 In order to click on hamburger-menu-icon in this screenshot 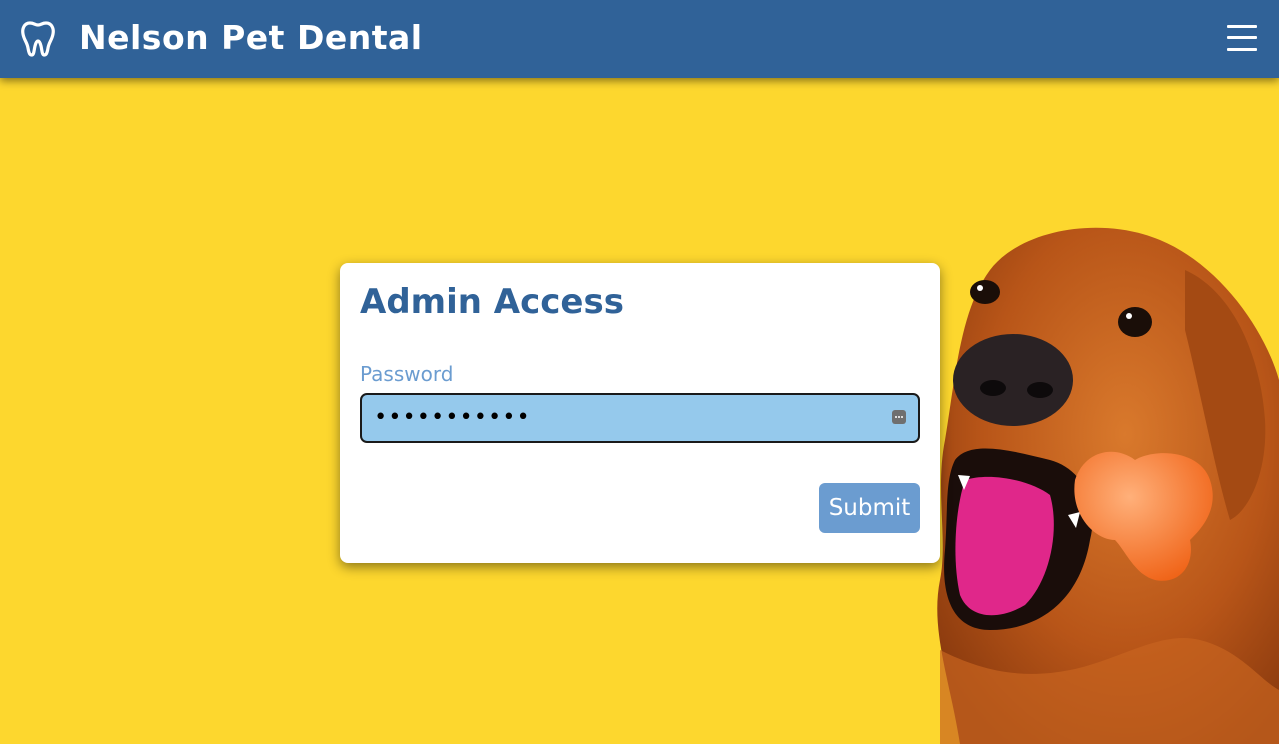, I will do `click(1242, 38)`.